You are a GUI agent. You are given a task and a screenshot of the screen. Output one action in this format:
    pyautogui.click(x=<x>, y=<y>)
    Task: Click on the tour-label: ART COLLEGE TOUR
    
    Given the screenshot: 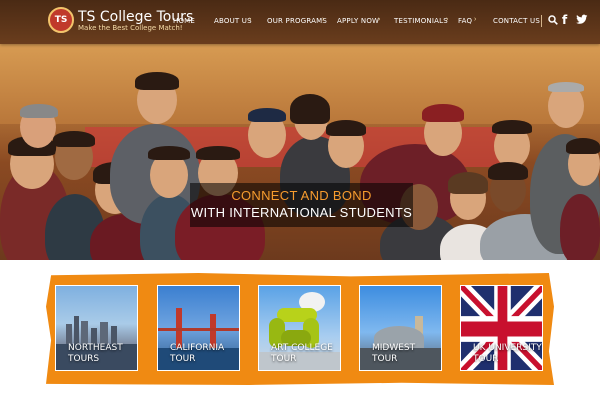 What is the action you would take?
    pyautogui.click(x=302, y=353)
    